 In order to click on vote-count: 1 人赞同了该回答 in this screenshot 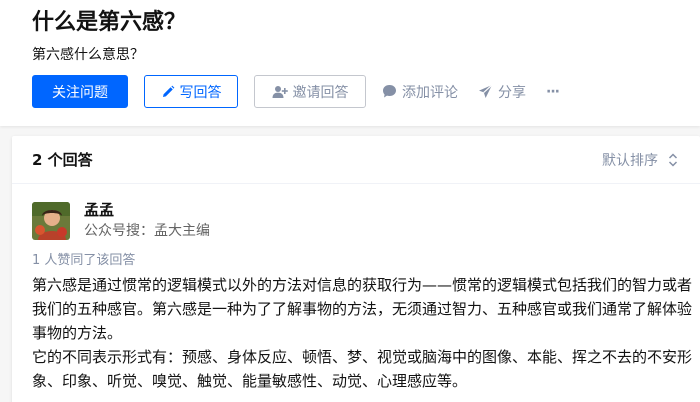, I will do `click(84, 260)`.